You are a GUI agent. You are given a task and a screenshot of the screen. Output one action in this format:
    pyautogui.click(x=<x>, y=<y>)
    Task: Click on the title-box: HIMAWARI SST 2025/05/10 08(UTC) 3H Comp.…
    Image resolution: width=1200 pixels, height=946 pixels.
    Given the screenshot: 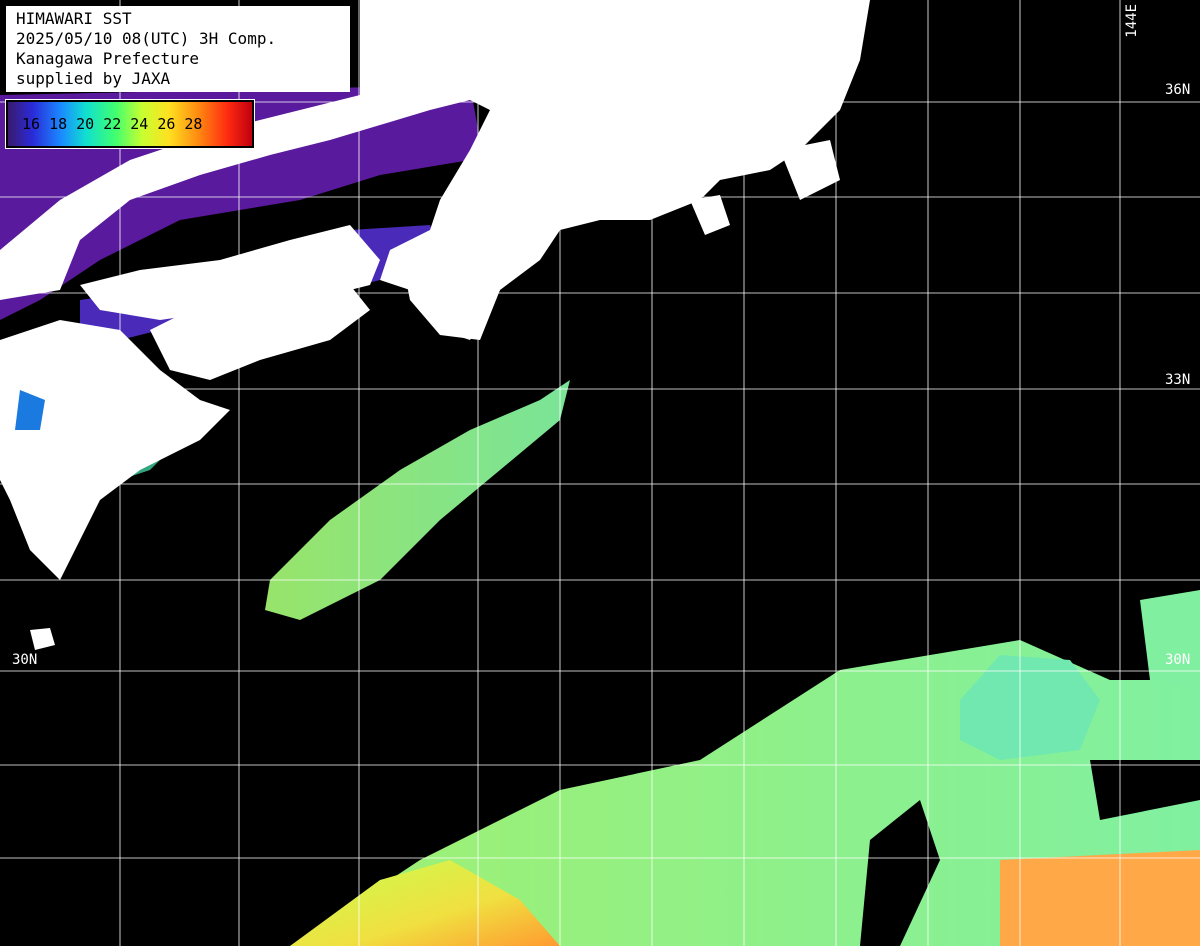 What is the action you would take?
    pyautogui.click(x=178, y=49)
    